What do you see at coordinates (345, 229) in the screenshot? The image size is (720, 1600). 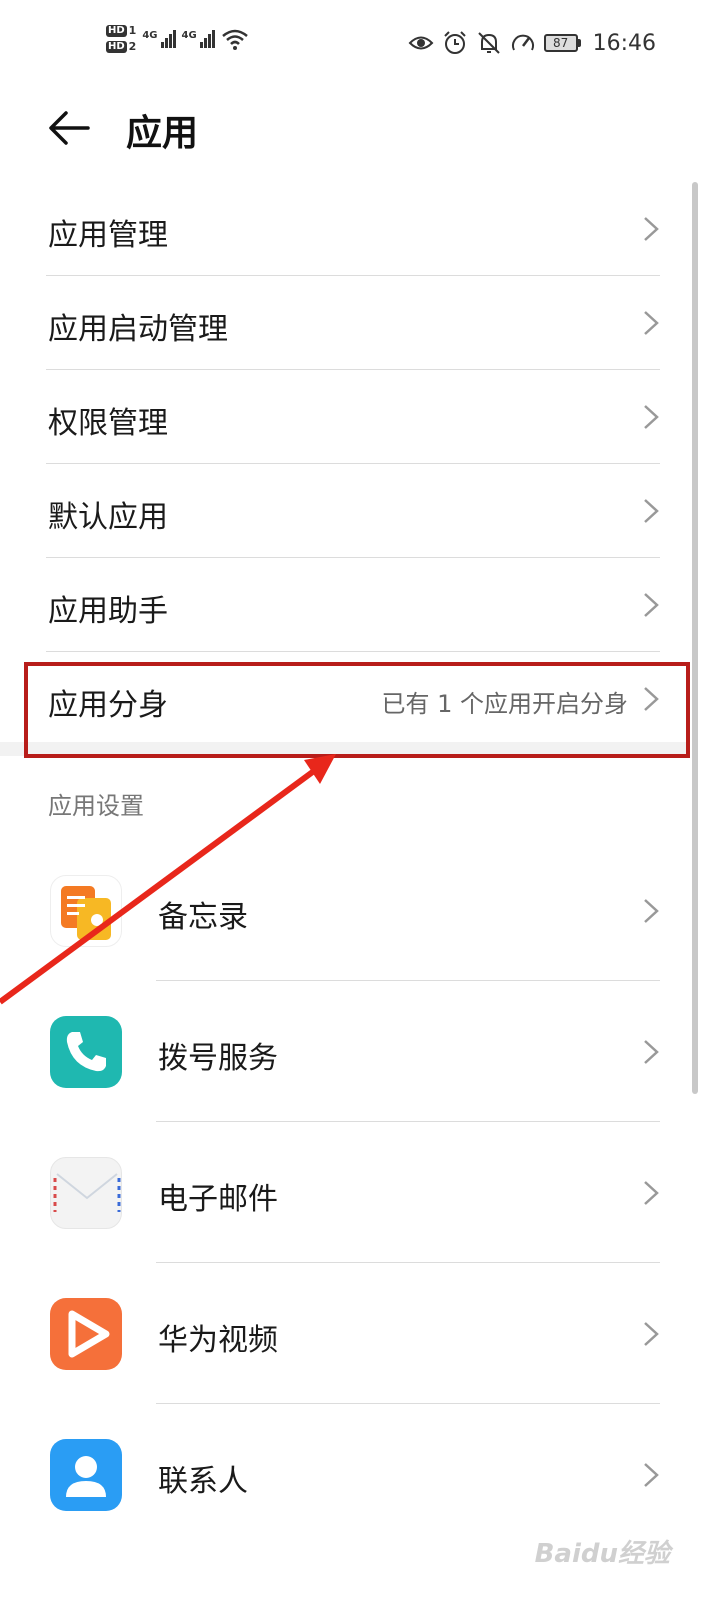 I see `menu-item-app-management: 应用管理` at bounding box center [345, 229].